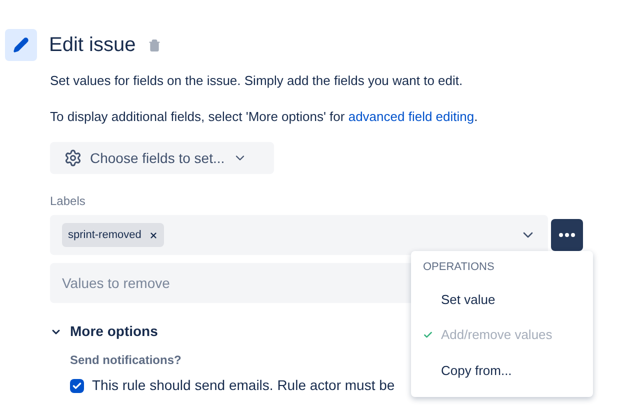  I want to click on remove-tag-icon, so click(153, 235).